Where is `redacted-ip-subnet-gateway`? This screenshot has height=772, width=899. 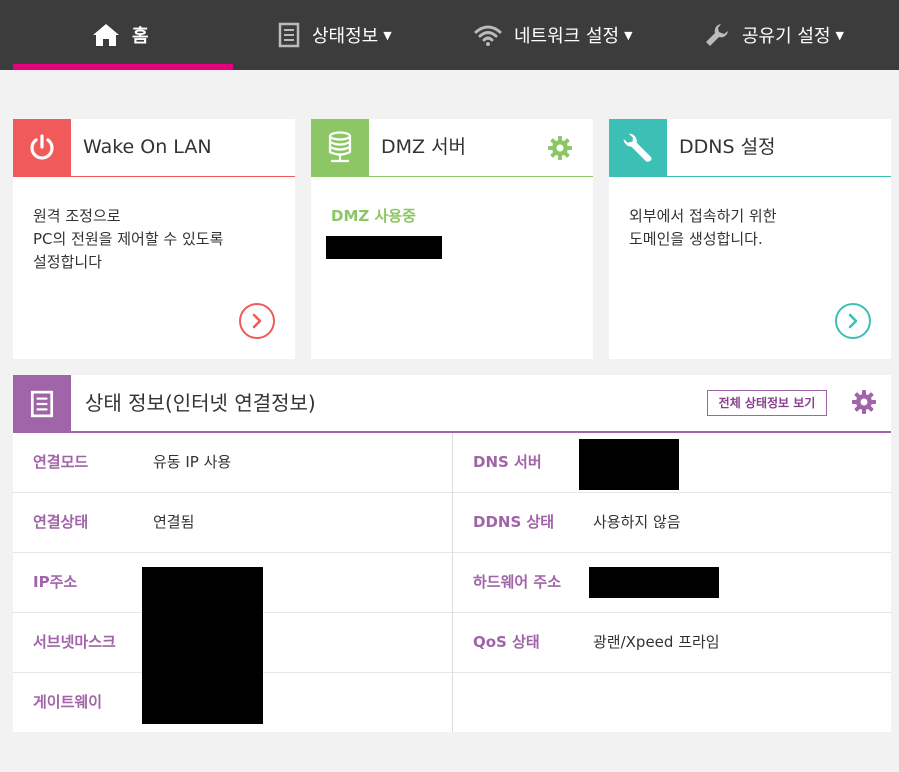 redacted-ip-subnet-gateway is located at coordinates (202, 645).